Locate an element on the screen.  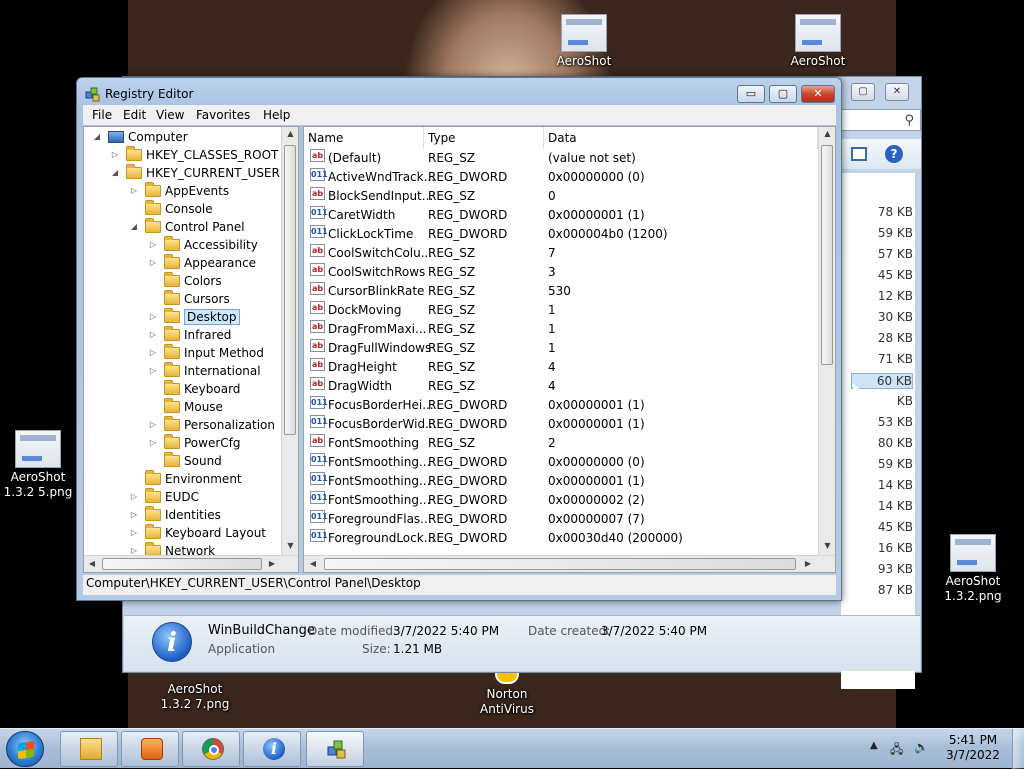
list-hscrollbar-thumb is located at coordinates (560, 564).